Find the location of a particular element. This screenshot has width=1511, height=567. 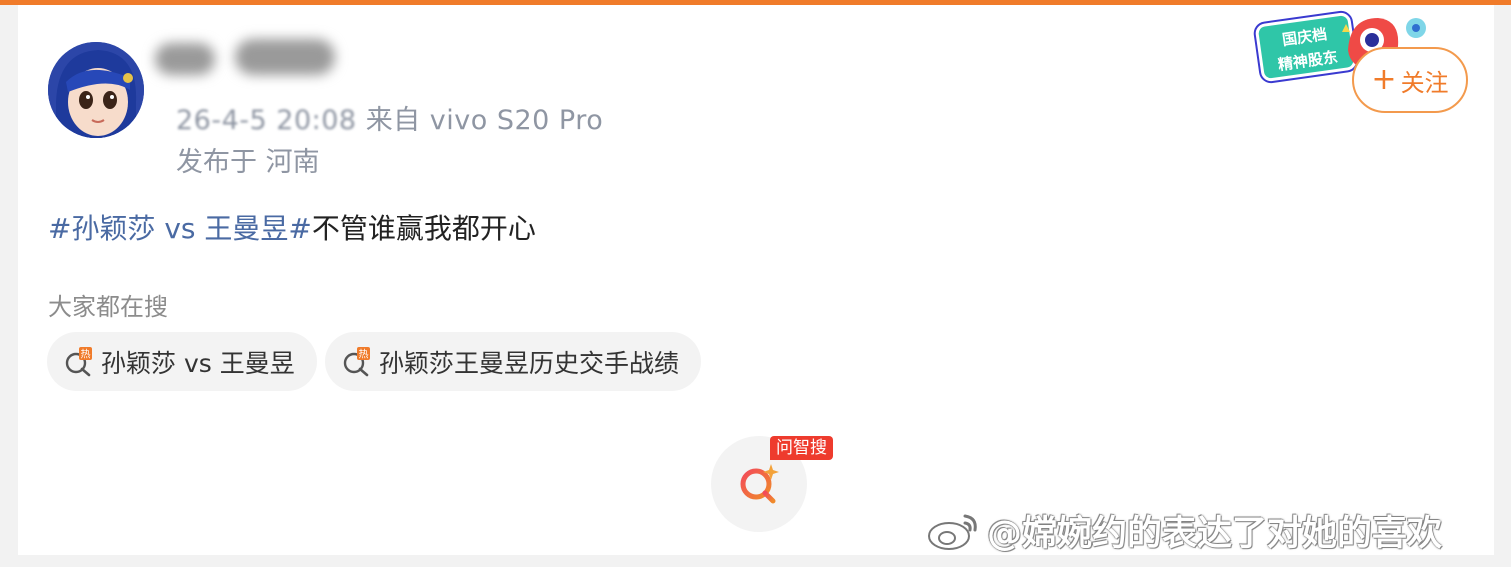

search-chip: 热 孙颖莎 vs 王曼昱 is located at coordinates (182, 361).